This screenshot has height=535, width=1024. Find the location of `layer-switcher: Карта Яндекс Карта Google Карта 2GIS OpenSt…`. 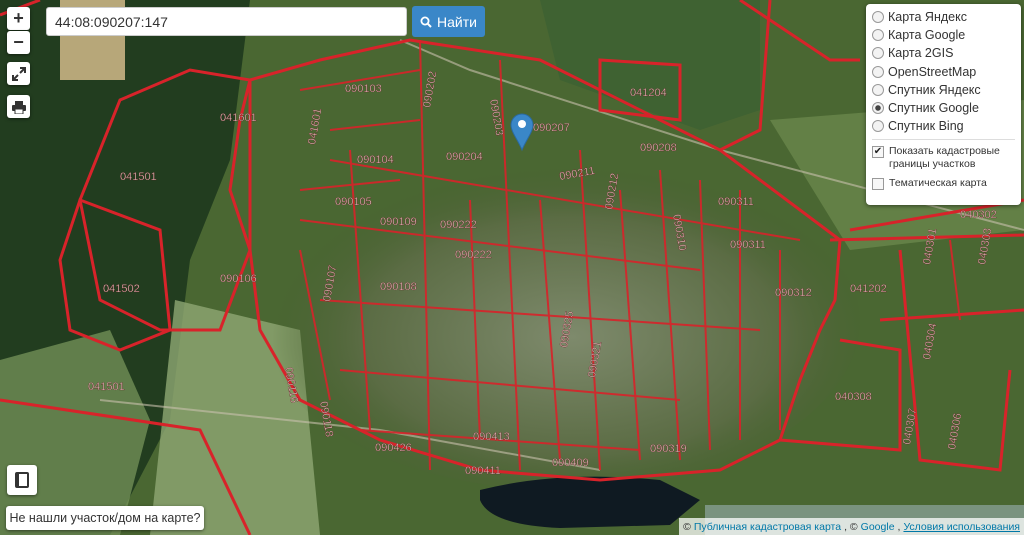

layer-switcher: Карта Яндекс Карта Google Карта 2GIS OpenSt… is located at coordinates (943, 104).